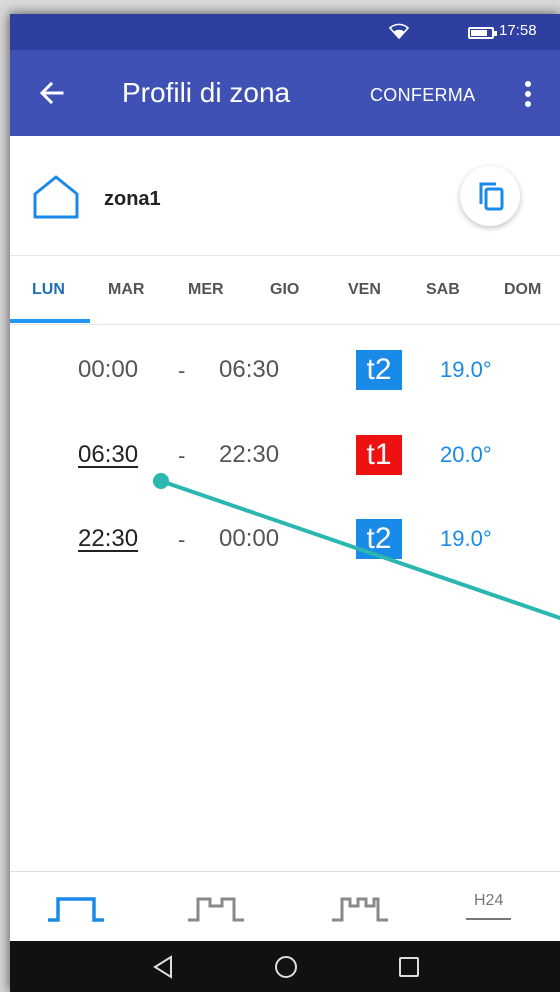 This screenshot has width=560, height=992. What do you see at coordinates (126, 290) in the screenshot?
I see `tab-mar: MAR` at bounding box center [126, 290].